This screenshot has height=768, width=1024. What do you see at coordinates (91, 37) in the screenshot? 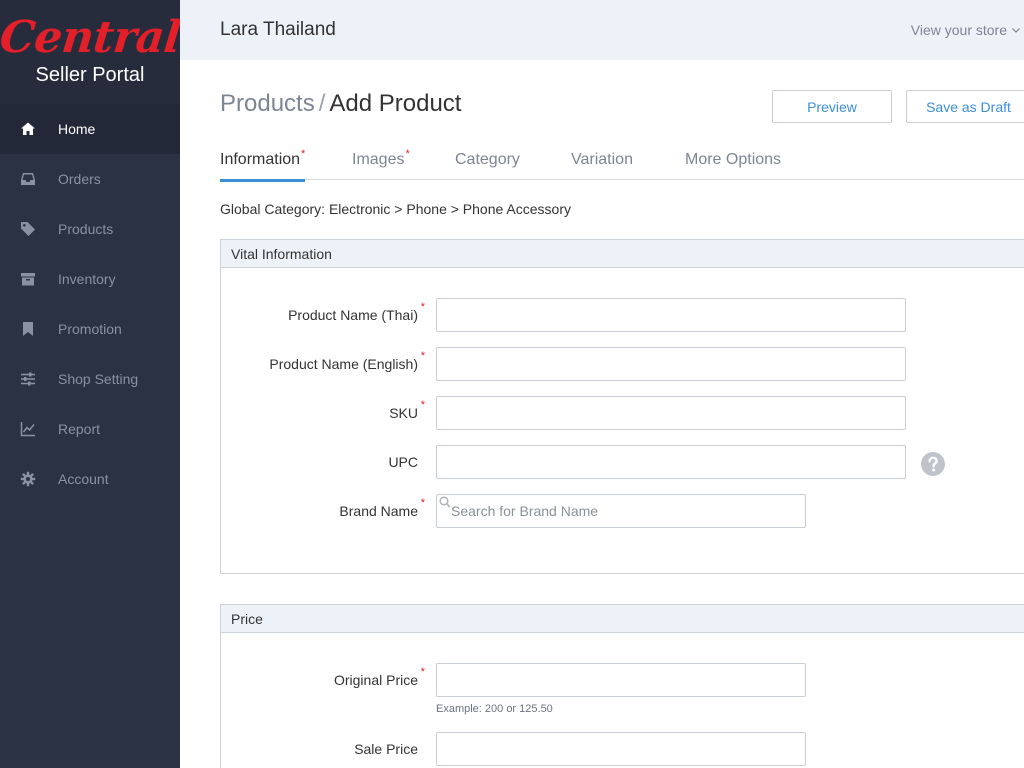
I see `logo-brand: Central` at bounding box center [91, 37].